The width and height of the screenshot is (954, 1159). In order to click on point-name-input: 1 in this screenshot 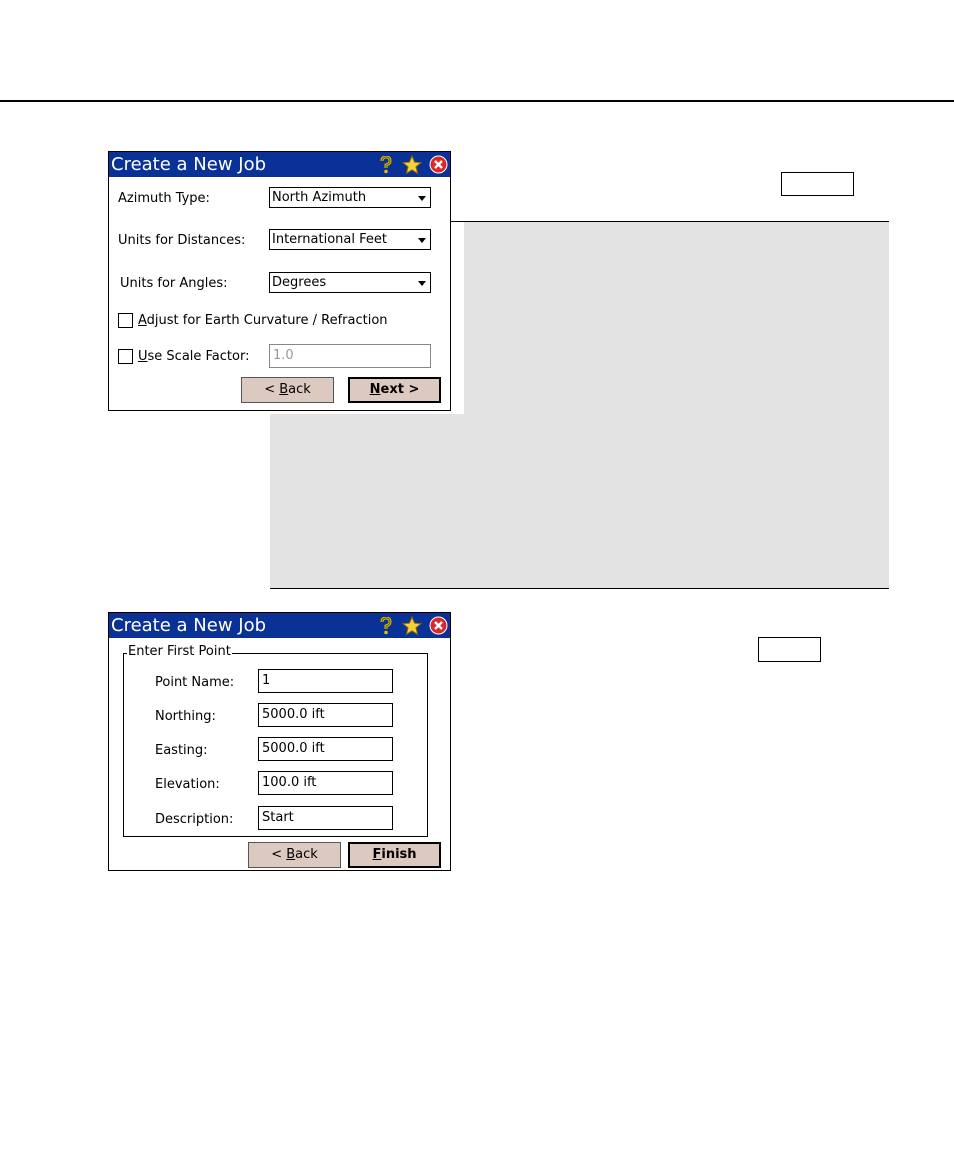, I will do `click(325, 681)`.